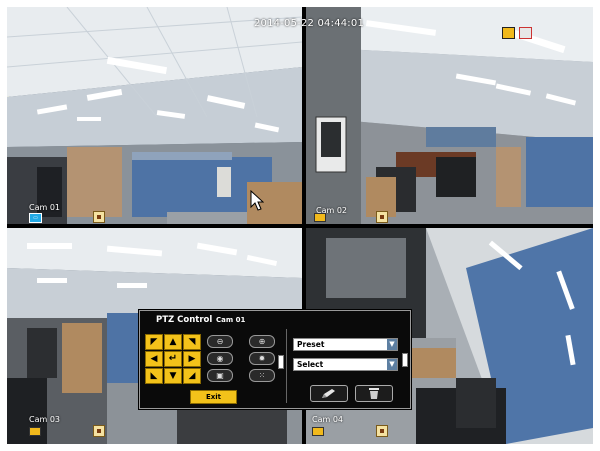 This screenshot has width=600, height=451. I want to click on preset-dropdown-label: Preset, so click(311, 344).